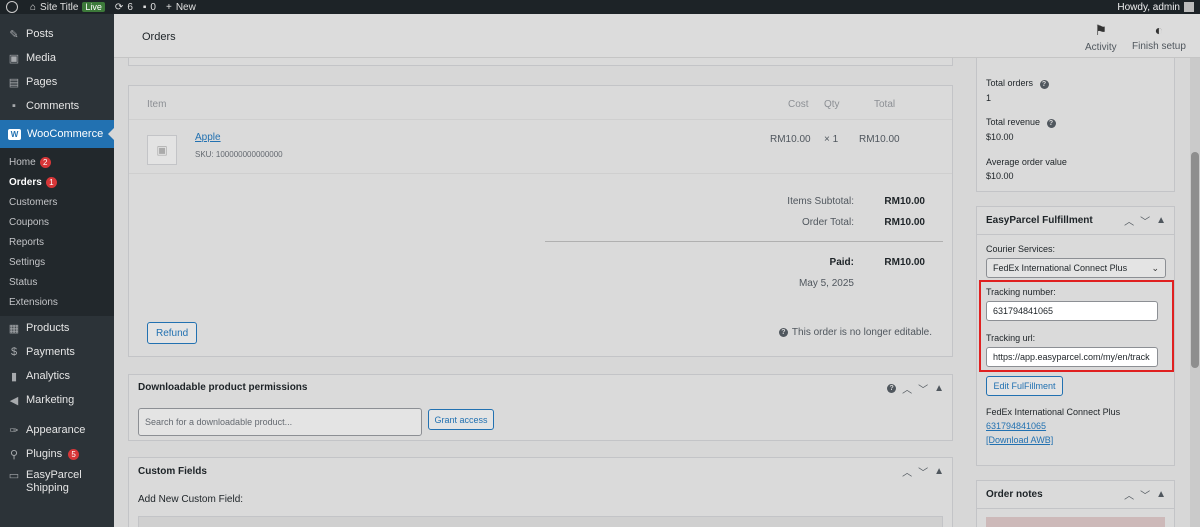 The height and width of the screenshot is (527, 1200). I want to click on menu-comments: ▪ Comments, so click(57, 106).